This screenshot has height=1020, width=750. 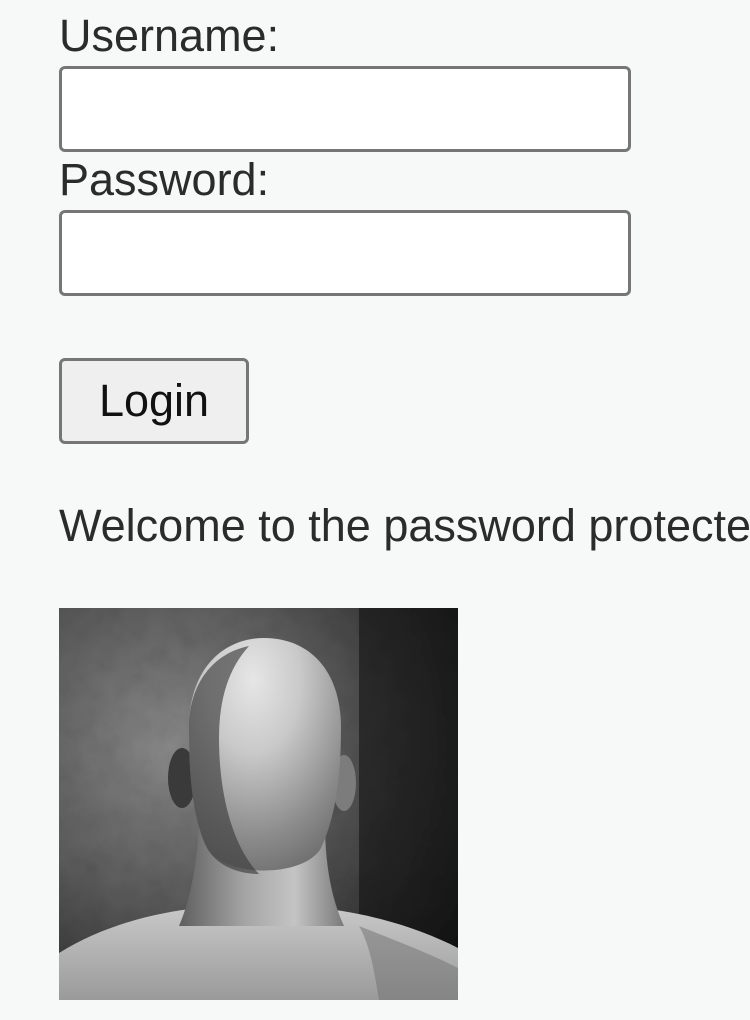 What do you see at coordinates (169, 35) in the screenshot?
I see `username-label: Username:` at bounding box center [169, 35].